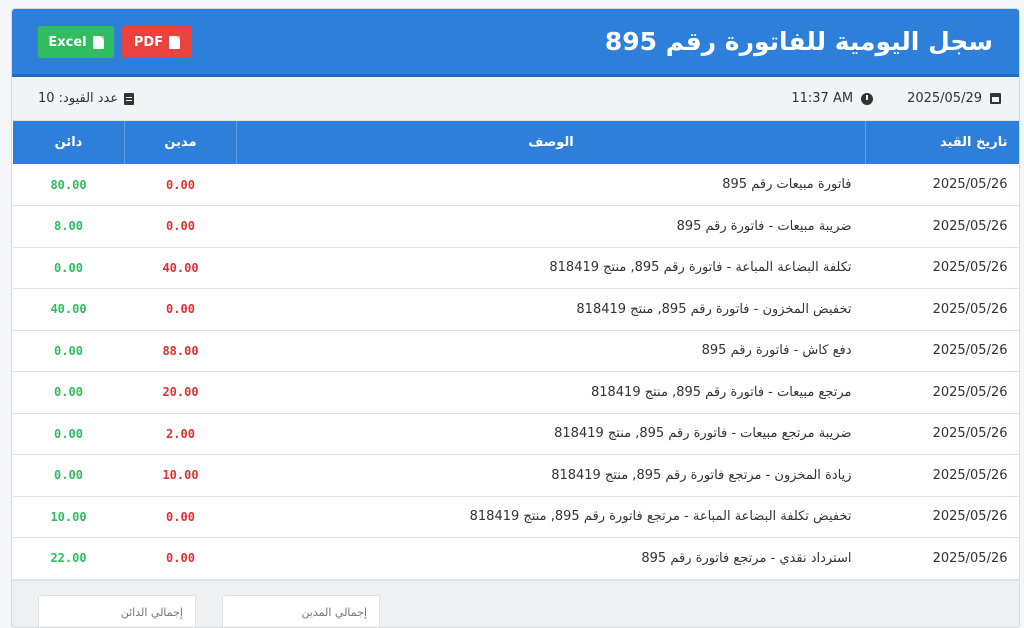 The image size is (1024, 628). What do you see at coordinates (867, 98) in the screenshot?
I see `clock-icon` at bounding box center [867, 98].